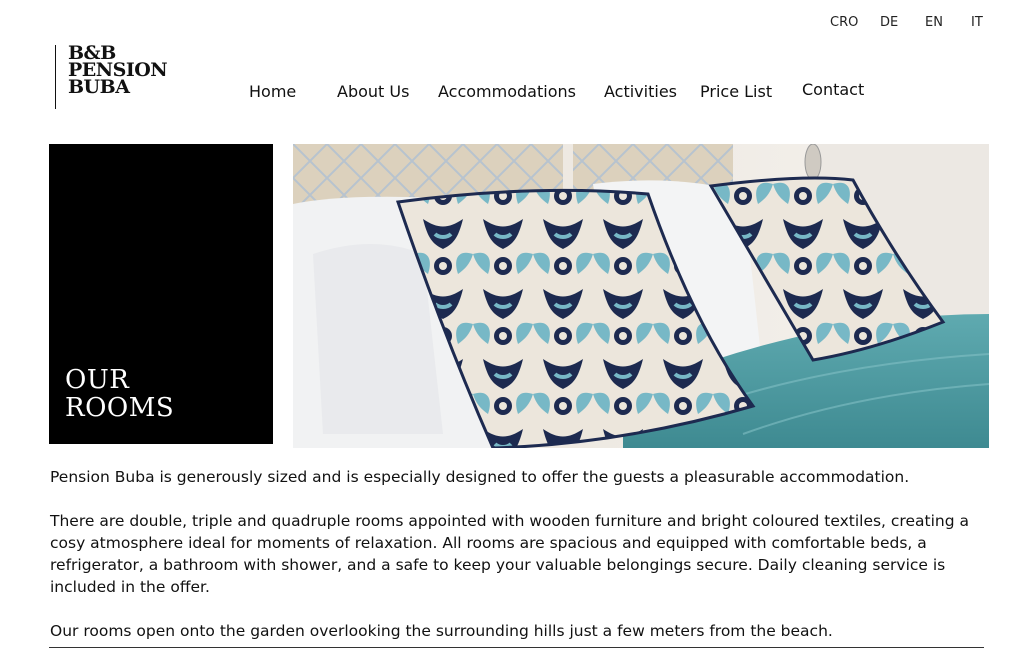  Describe the element at coordinates (272, 91) in the screenshot. I see `nav-home-link: Home` at that location.